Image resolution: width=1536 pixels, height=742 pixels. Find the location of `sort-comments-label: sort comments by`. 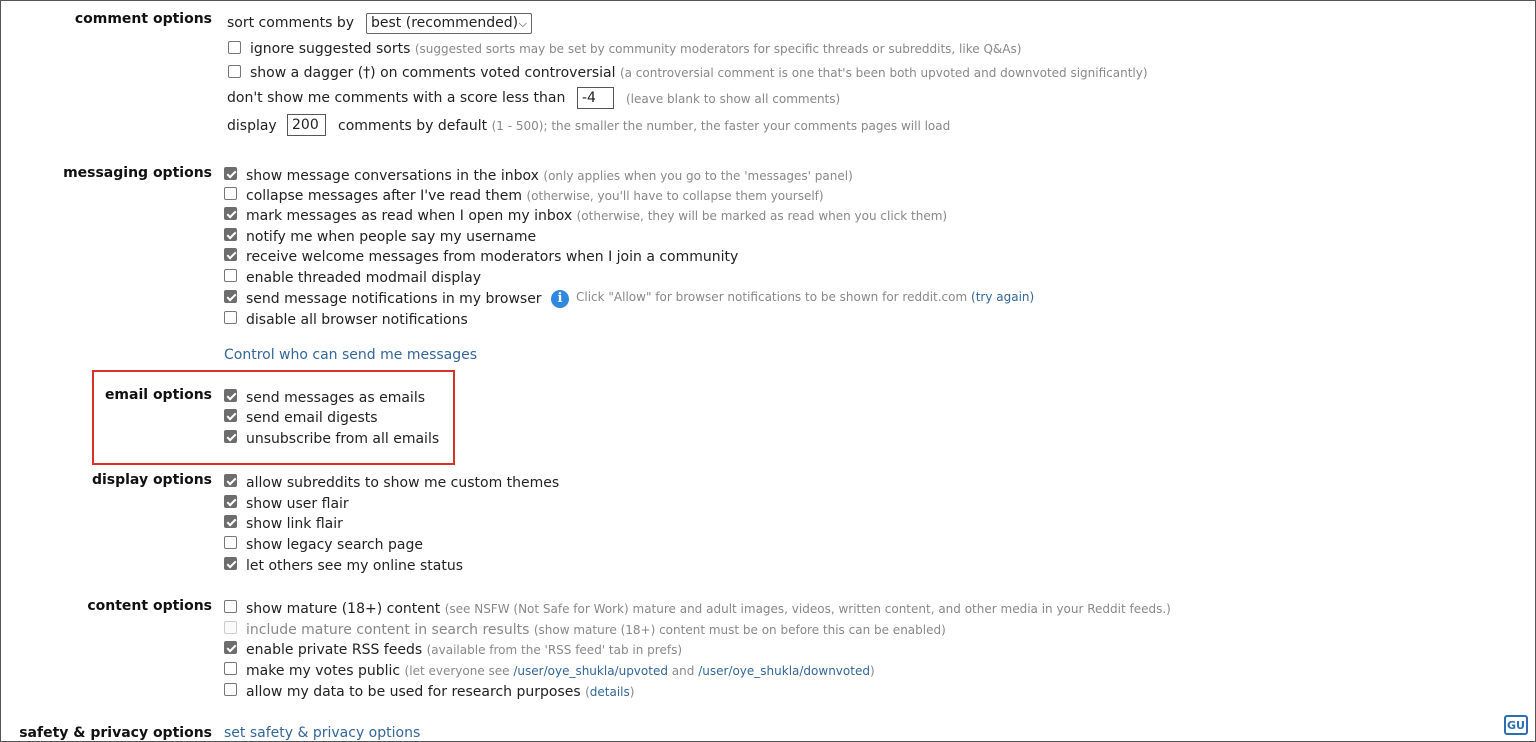

sort-comments-label: sort comments by is located at coordinates (290, 23).